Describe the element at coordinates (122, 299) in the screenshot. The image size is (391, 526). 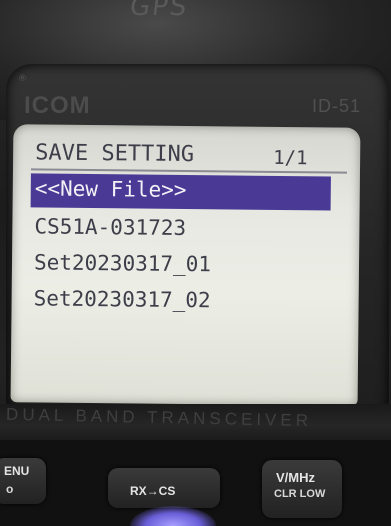
I see `menu-item-file-3: Set20230317_02` at that location.